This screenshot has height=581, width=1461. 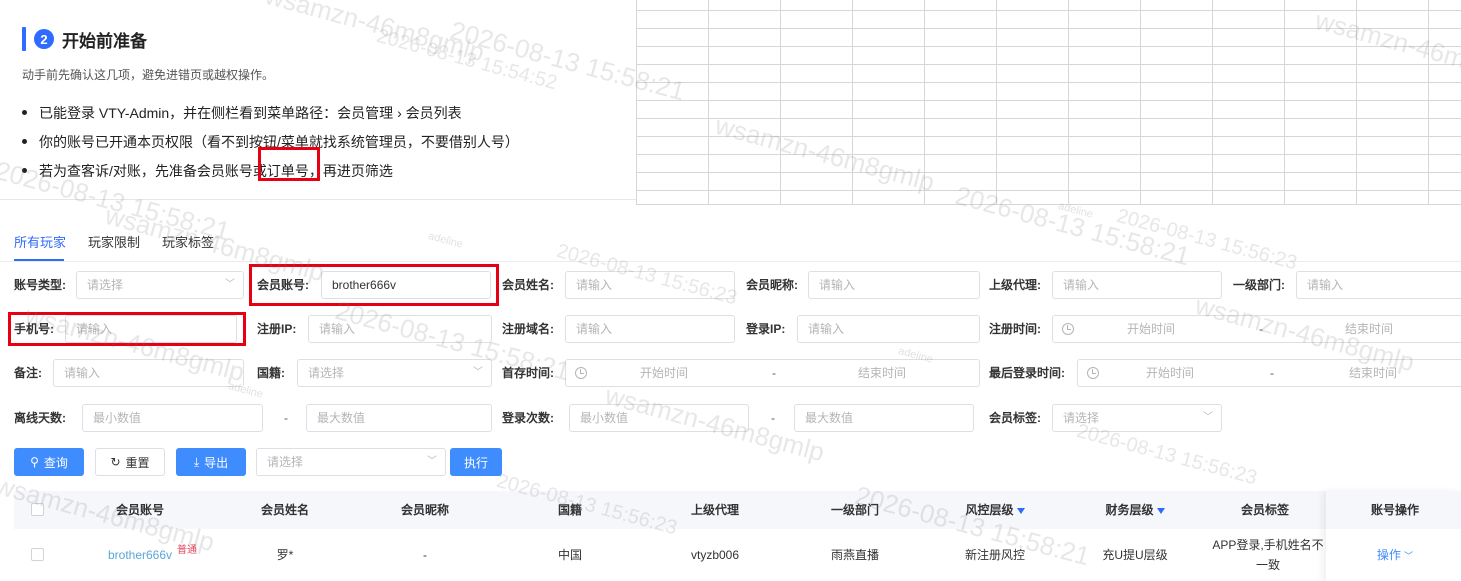 What do you see at coordinates (772, 285) in the screenshot?
I see `member-nickname-label: 会员昵称:` at bounding box center [772, 285].